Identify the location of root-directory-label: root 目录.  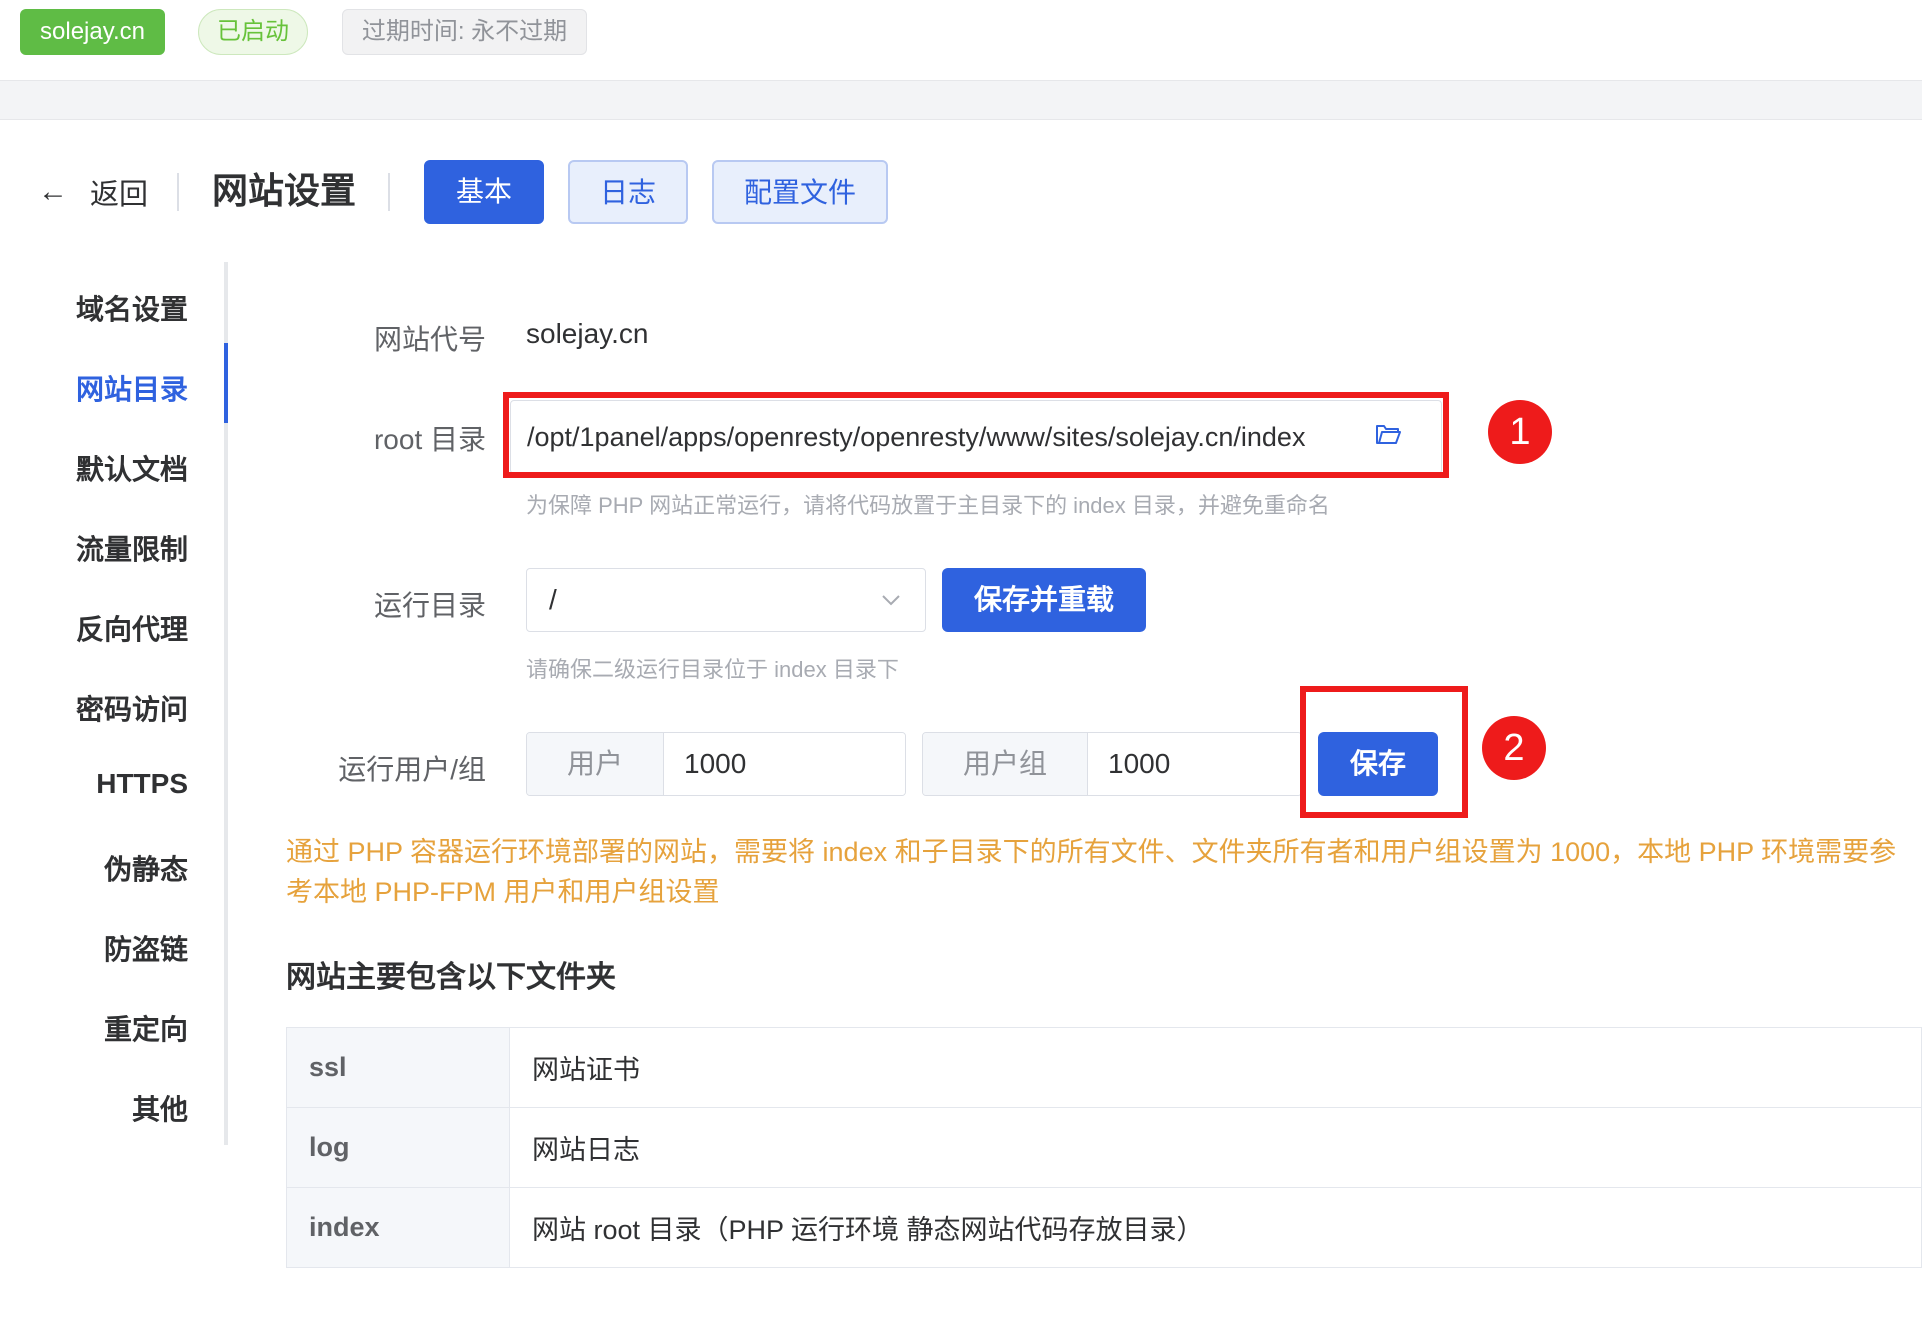
(429, 439).